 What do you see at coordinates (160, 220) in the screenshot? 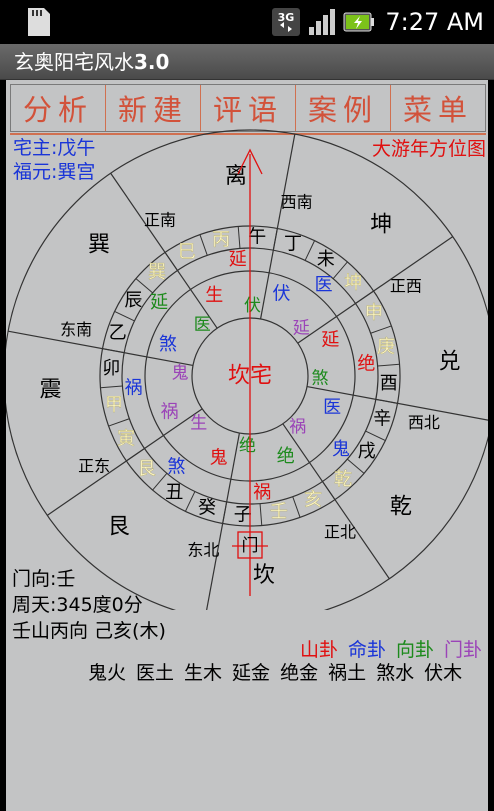
I see `direction-label: 正南` at bounding box center [160, 220].